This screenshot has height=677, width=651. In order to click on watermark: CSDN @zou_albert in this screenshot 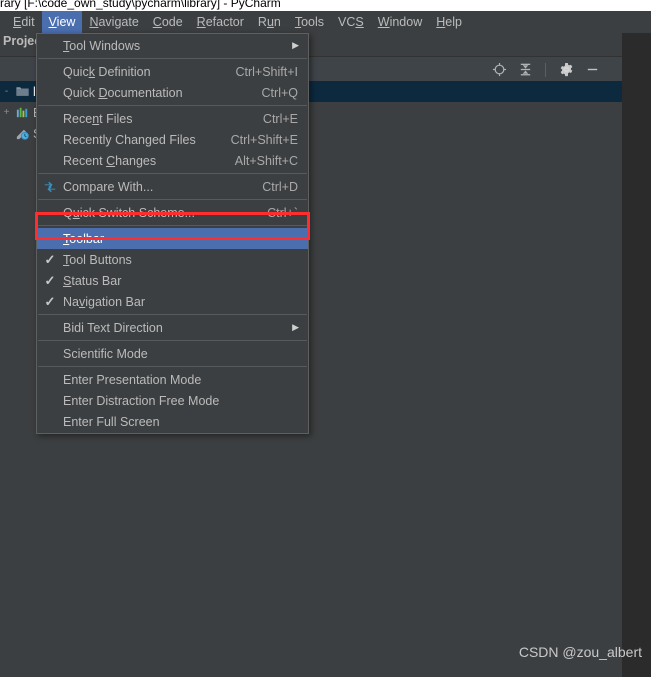, I will do `click(580, 652)`.